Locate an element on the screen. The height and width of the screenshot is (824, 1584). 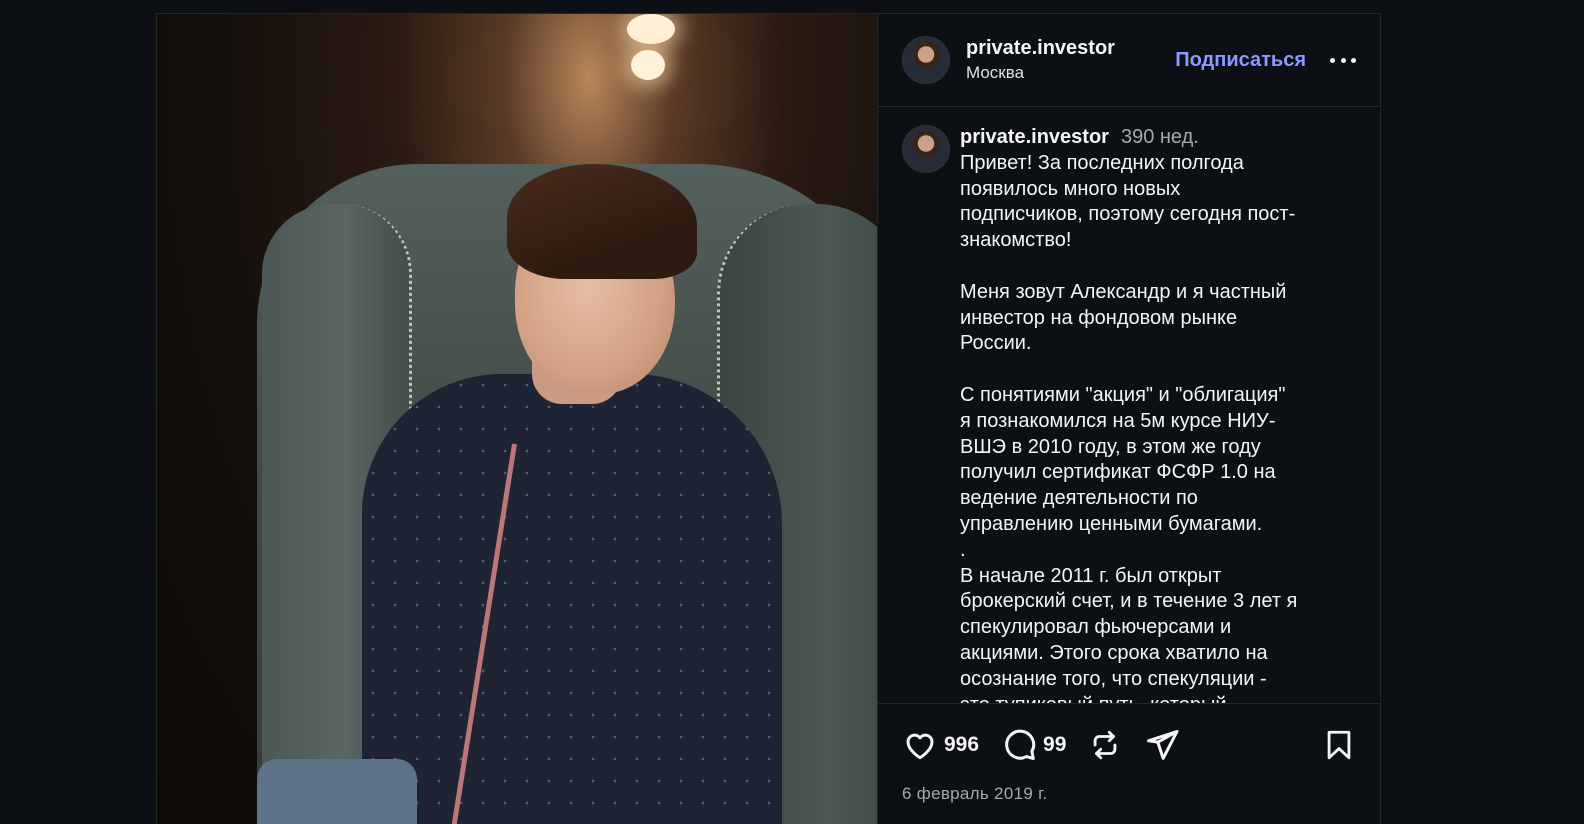
header-username: private.investor is located at coordinates (1070, 48).